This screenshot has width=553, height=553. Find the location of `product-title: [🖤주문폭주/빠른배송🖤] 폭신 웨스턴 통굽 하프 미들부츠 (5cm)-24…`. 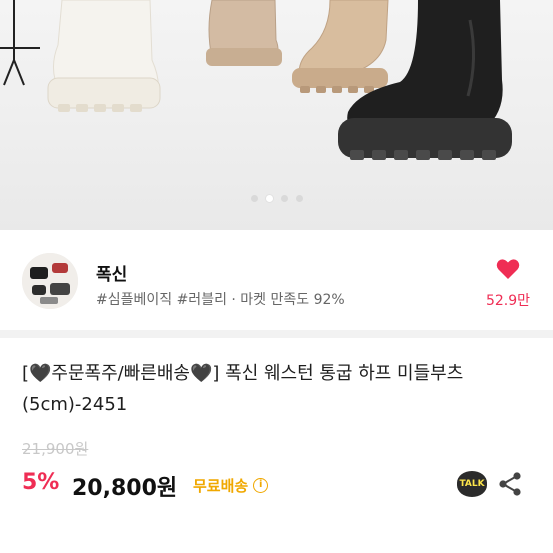

product-title: [🖤주문폭주/빠른배송🖤] 폭신 웨스턴 통굽 하프 미들부츠 (5cm)-24… is located at coordinates (243, 389).